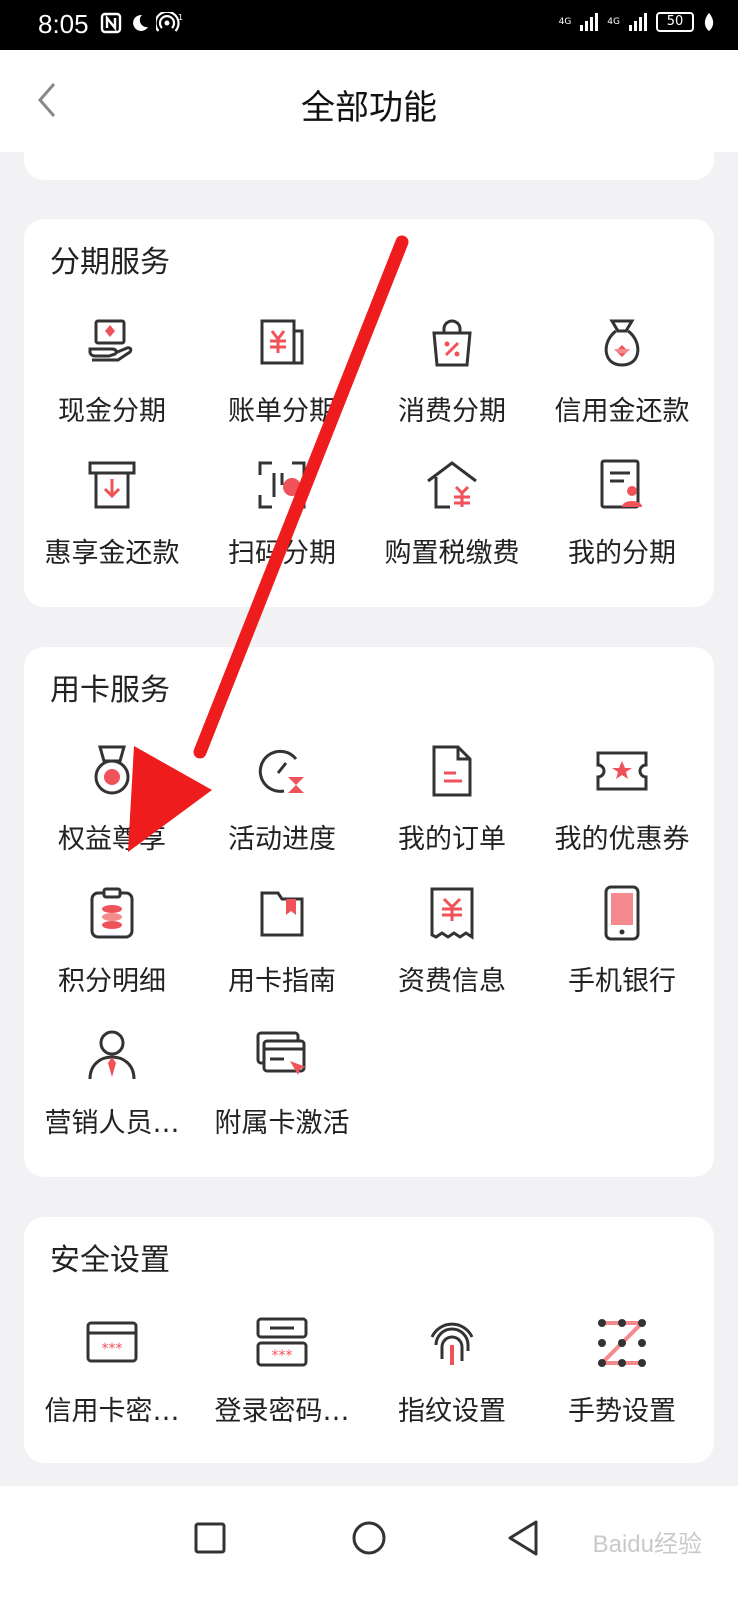  I want to click on grid-item-points-detail: 积分明细, so click(112, 950).